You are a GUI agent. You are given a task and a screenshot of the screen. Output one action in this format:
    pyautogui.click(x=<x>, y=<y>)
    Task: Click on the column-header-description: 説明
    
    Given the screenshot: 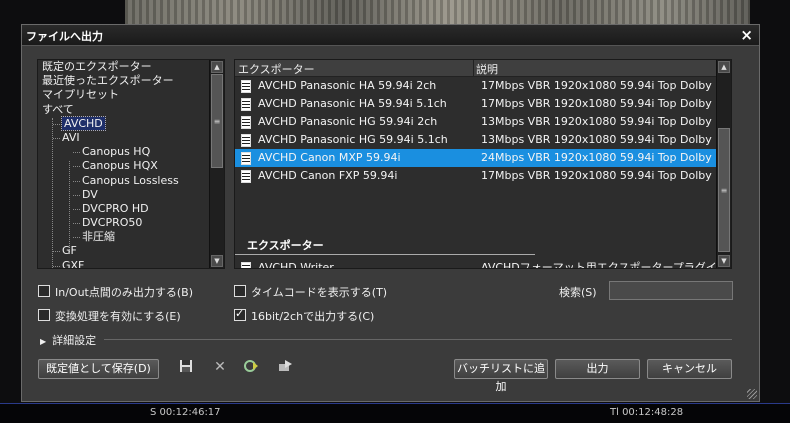 What is the action you would take?
    pyautogui.click(x=487, y=69)
    